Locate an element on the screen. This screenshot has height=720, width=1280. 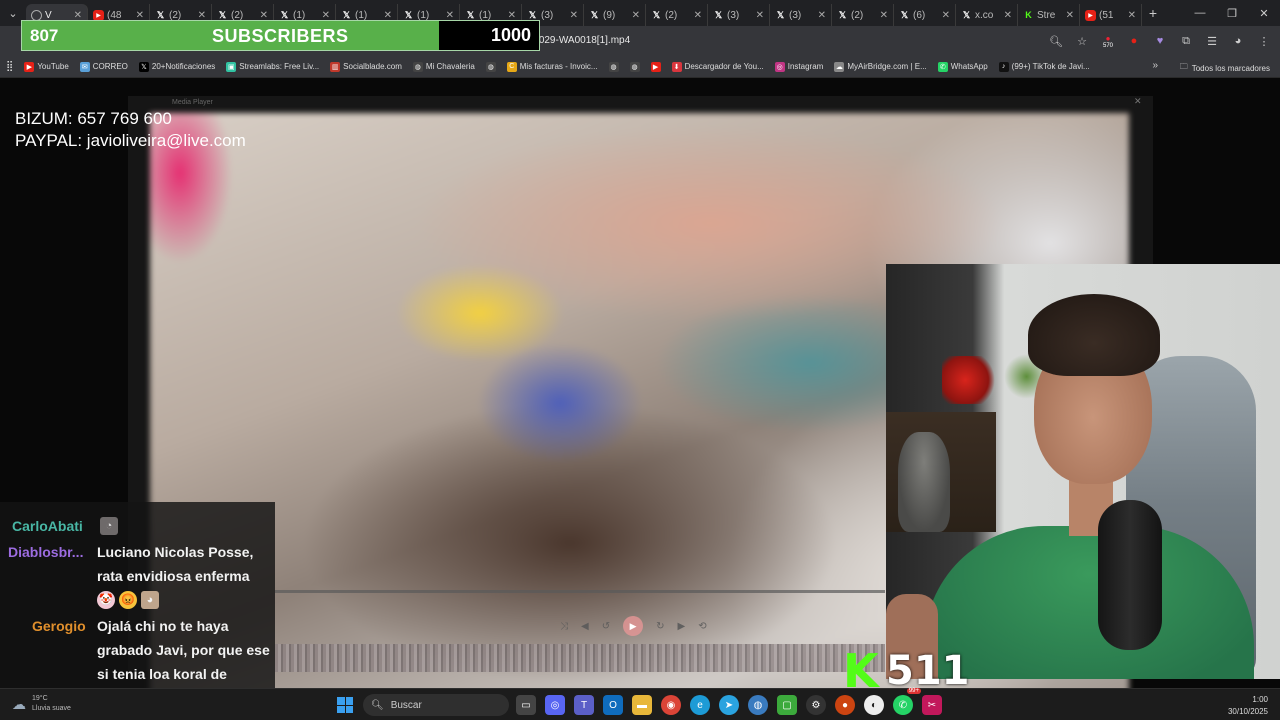
browser-tab: K Stre ✕ is located at coordinates (1049, 15).